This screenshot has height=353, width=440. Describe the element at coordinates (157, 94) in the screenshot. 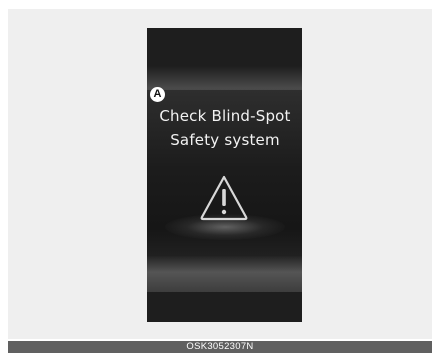

I see `callout-marker: A` at that location.